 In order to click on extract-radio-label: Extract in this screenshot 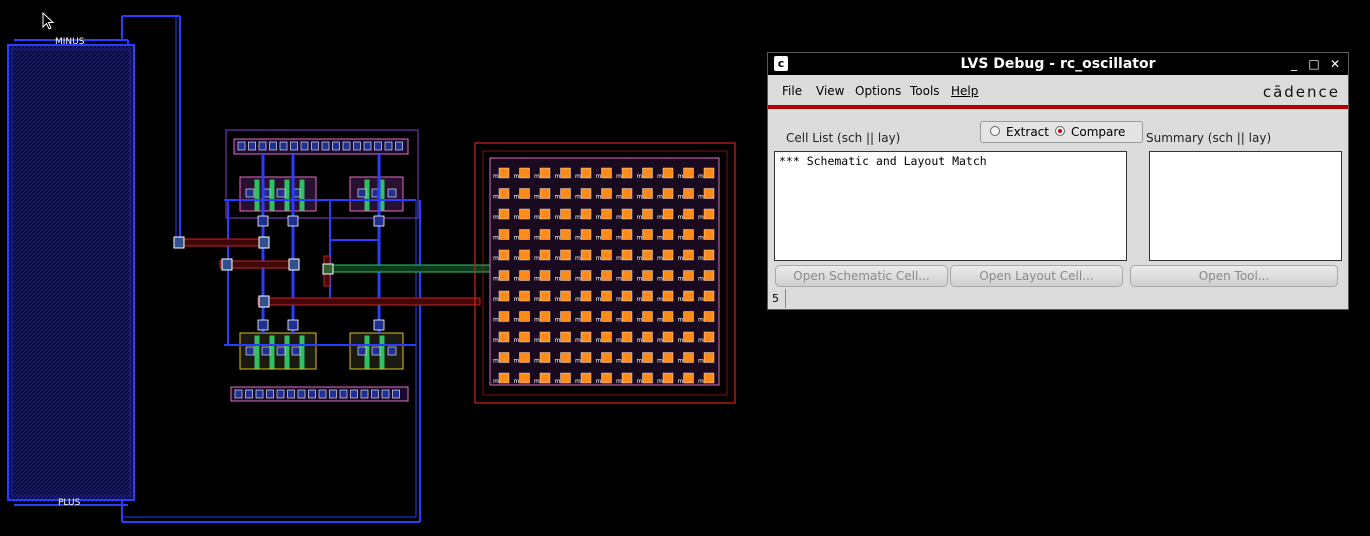, I will do `click(1027, 132)`.